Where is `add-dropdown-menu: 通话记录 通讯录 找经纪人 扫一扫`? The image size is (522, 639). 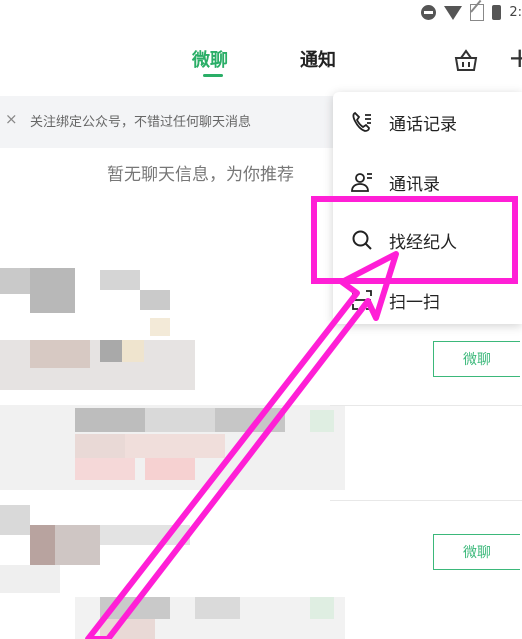
add-dropdown-menu: 通话记录 通讯录 找经纪人 扫一扫 is located at coordinates (427, 208).